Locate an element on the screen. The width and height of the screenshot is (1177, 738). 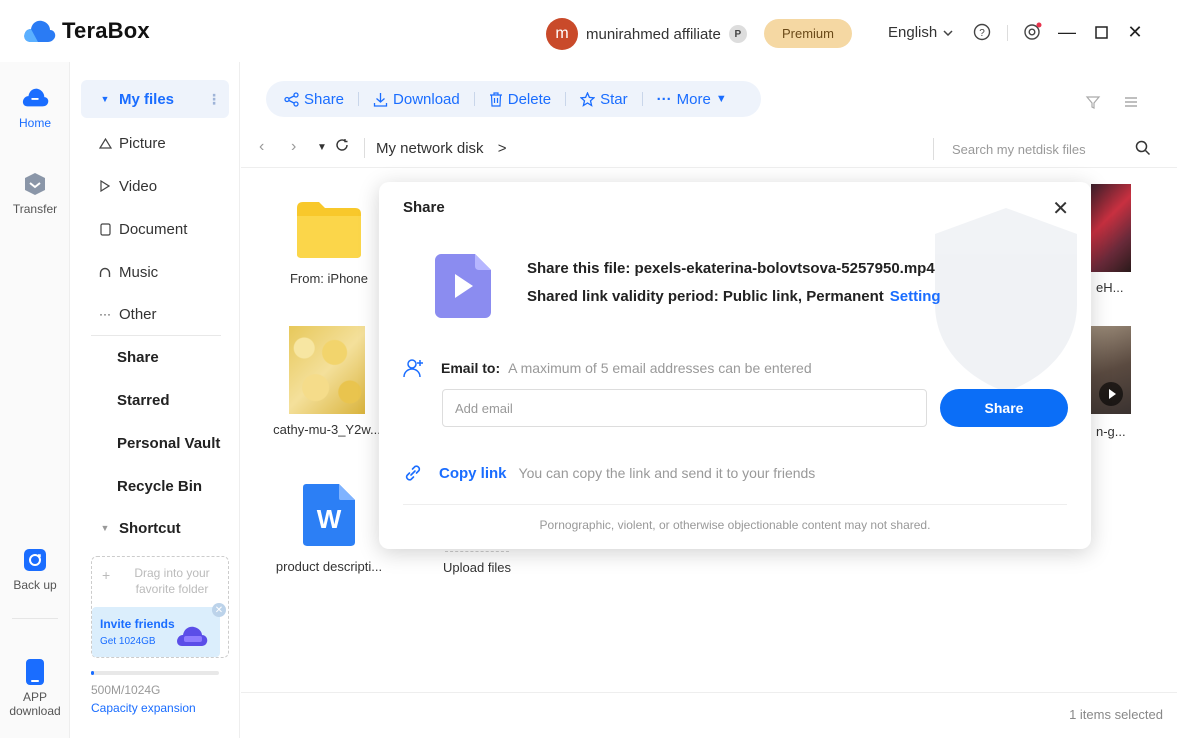
sidebar-item-starred: Starred is located at coordinates (155, 400).